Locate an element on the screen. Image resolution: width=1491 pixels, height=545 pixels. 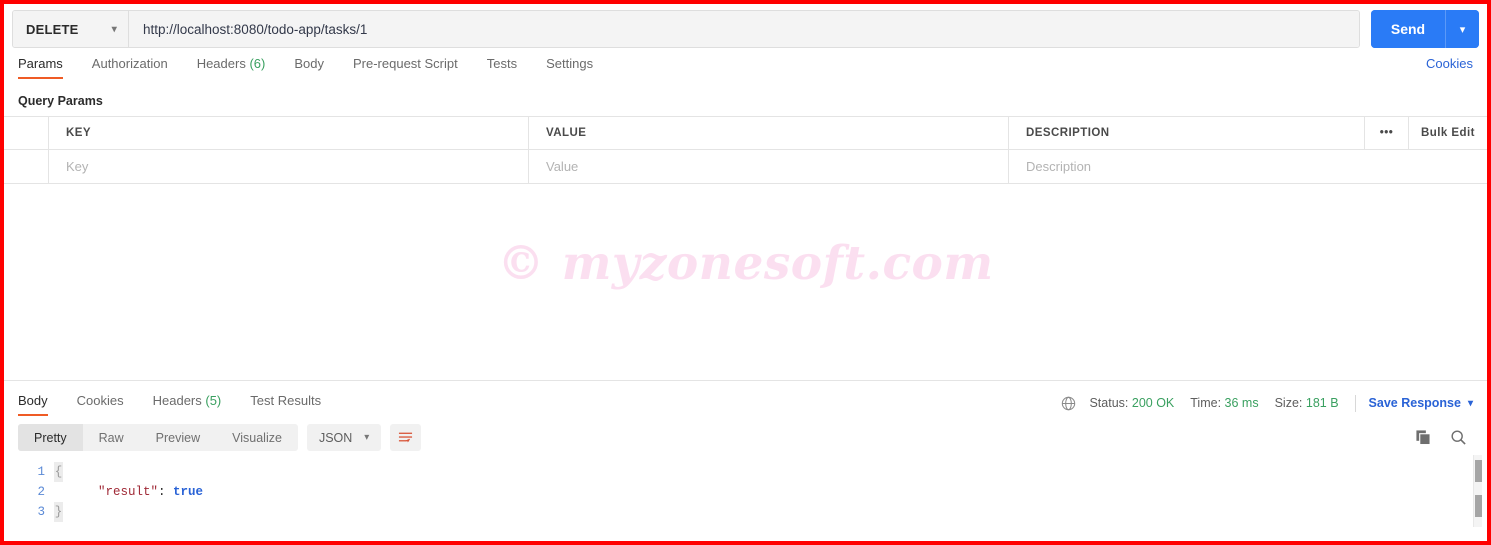
tab-pre-request-script-label: Pre-request Script is located at coordinates (405, 63).